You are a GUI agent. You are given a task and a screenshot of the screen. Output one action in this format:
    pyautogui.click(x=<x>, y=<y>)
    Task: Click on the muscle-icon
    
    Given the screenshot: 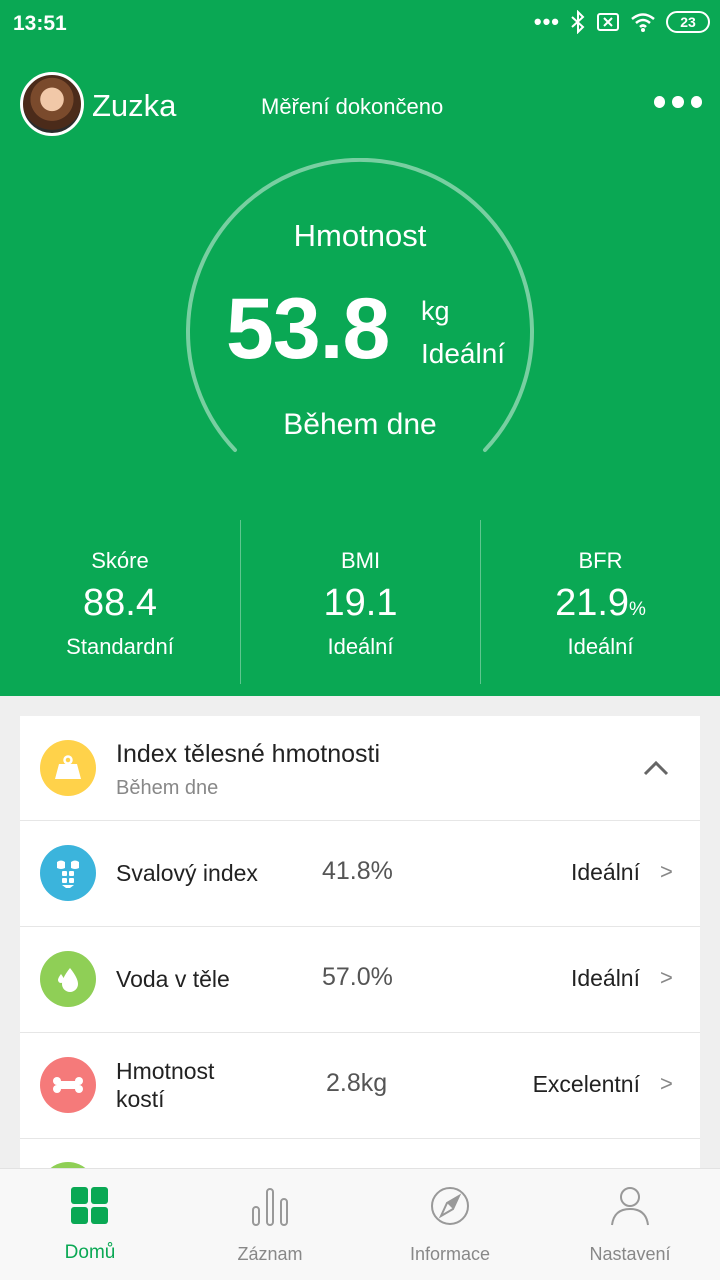 What is the action you would take?
    pyautogui.click(x=68, y=873)
    